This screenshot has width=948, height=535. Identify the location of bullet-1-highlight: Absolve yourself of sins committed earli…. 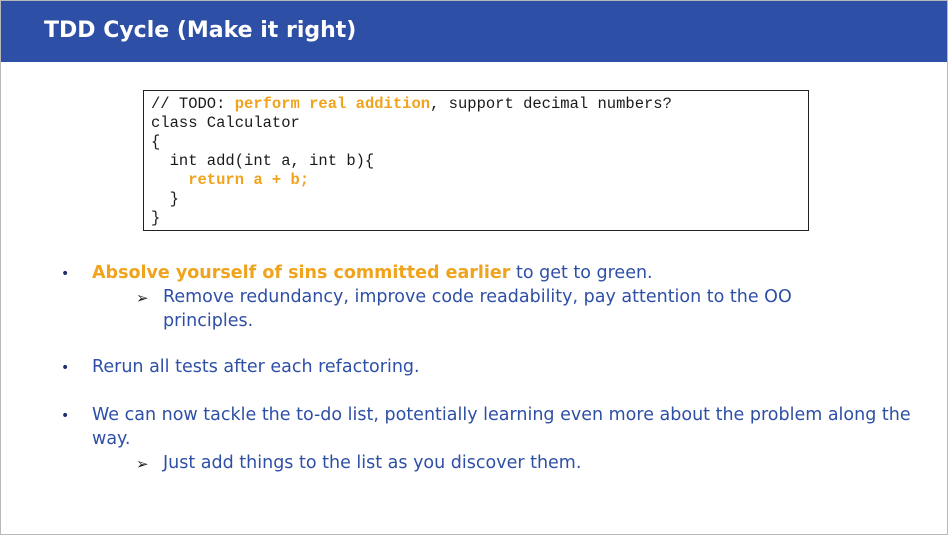
(301, 273).